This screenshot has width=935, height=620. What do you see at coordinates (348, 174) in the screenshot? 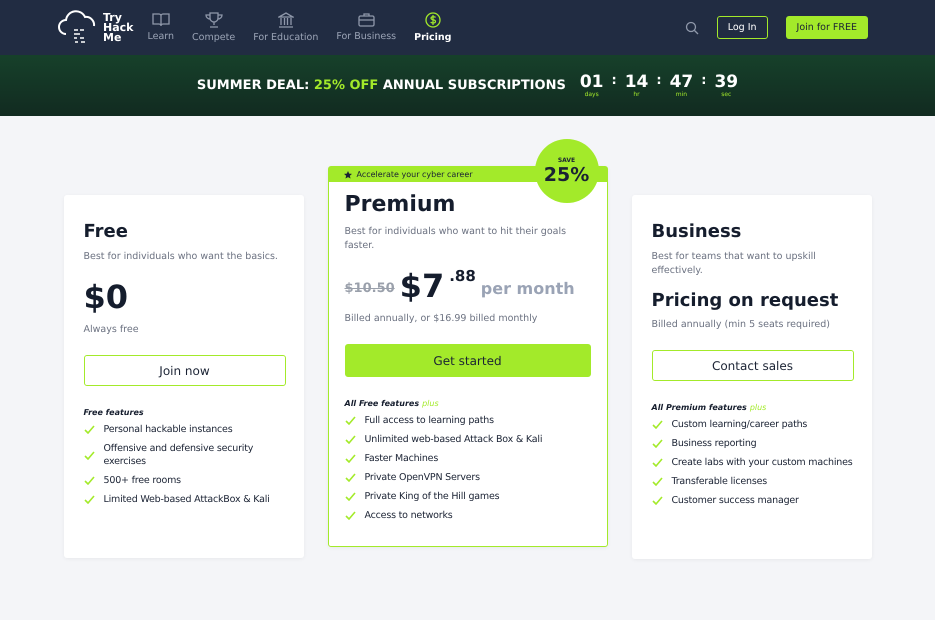
I see `star-icon` at bounding box center [348, 174].